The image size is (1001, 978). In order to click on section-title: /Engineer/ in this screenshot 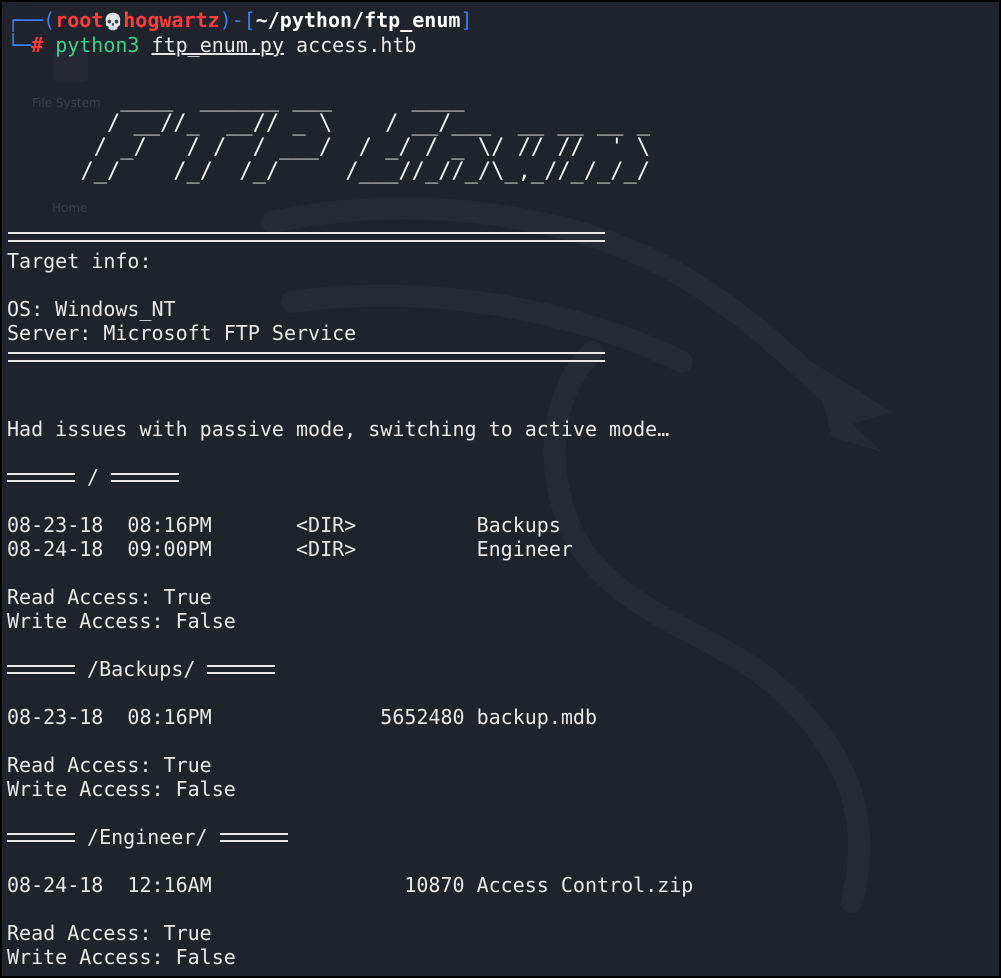, I will do `click(147, 837)`.